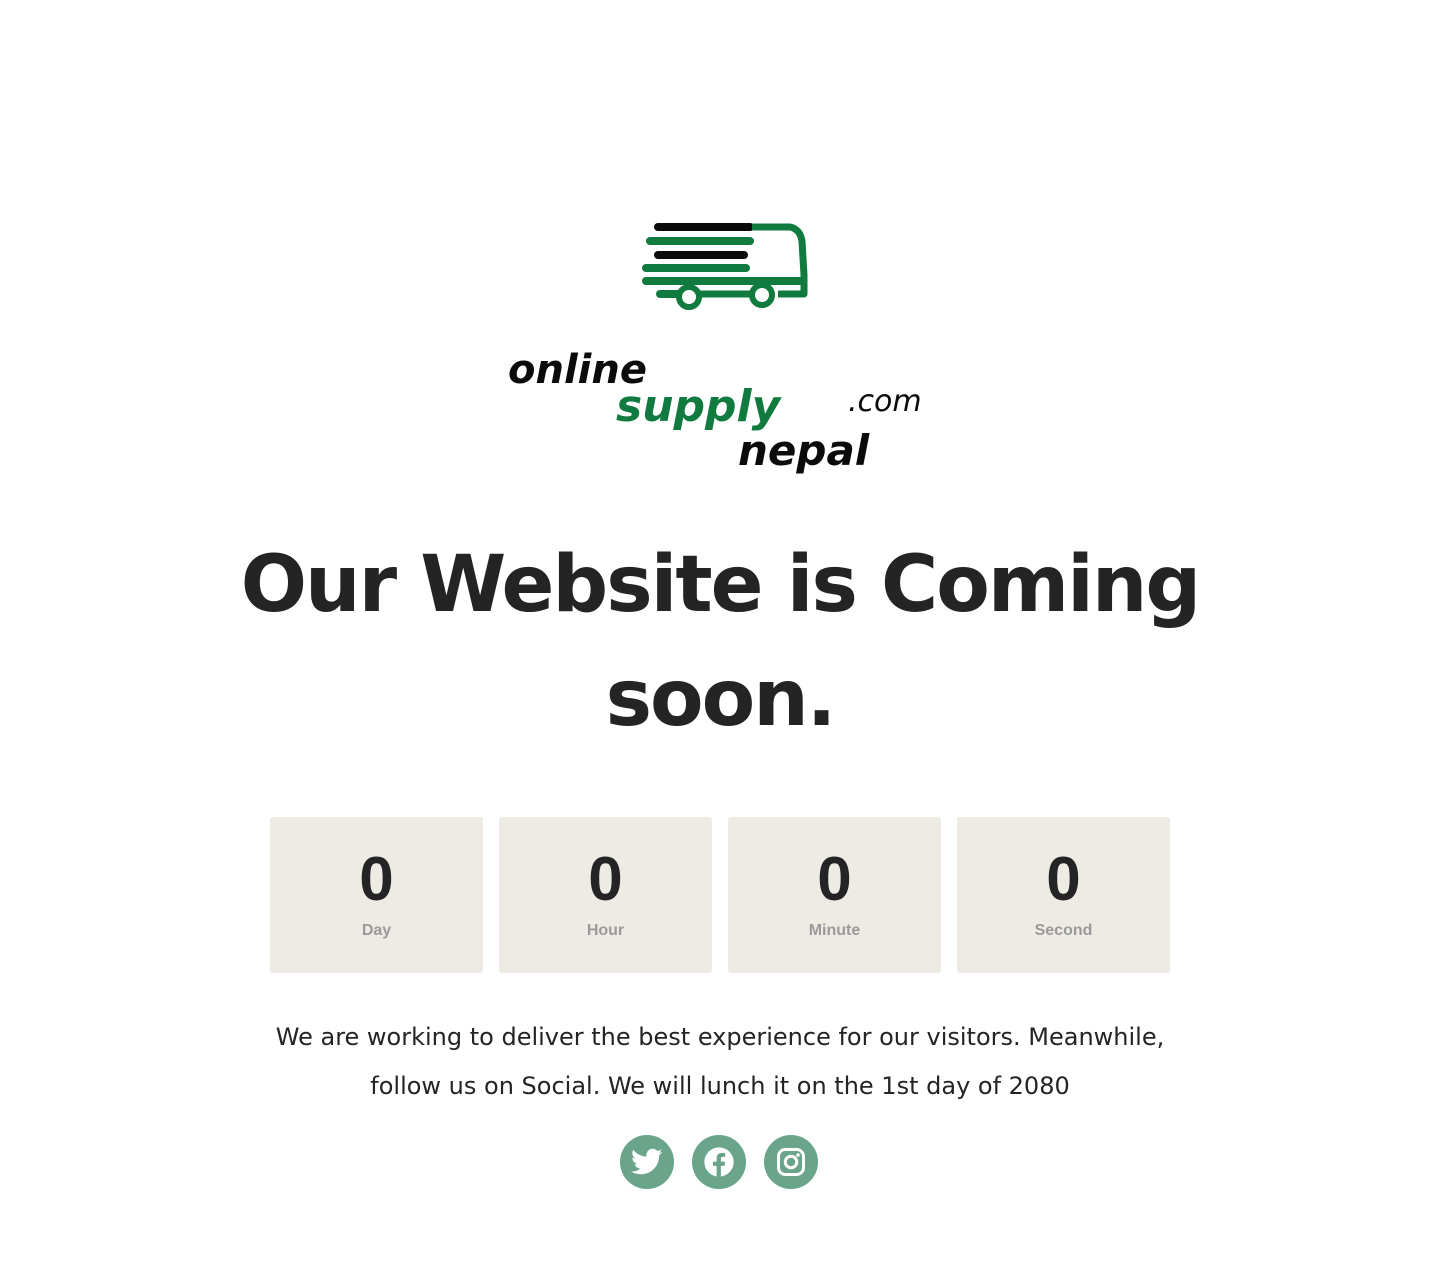 The image size is (1440, 1284). I want to click on social-links, so click(720, 1162).